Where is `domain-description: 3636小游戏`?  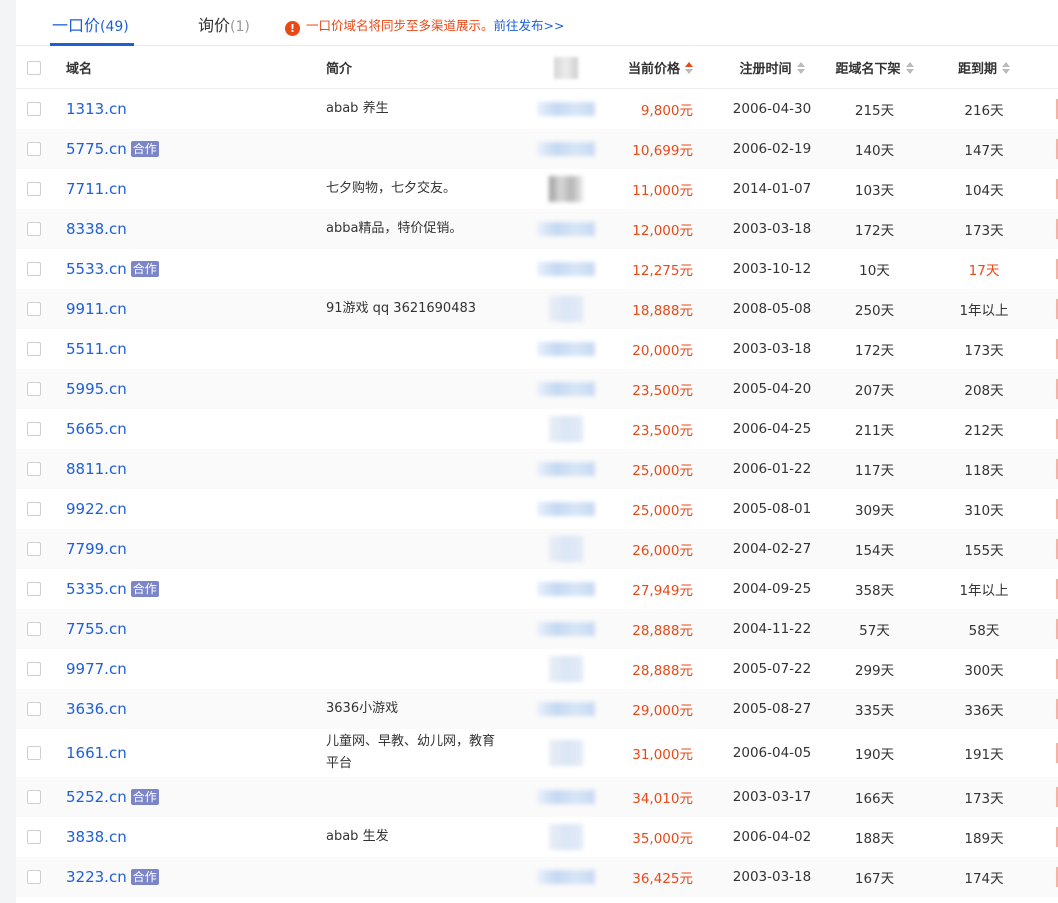
domain-description: 3636小游戏 is located at coordinates (362, 708).